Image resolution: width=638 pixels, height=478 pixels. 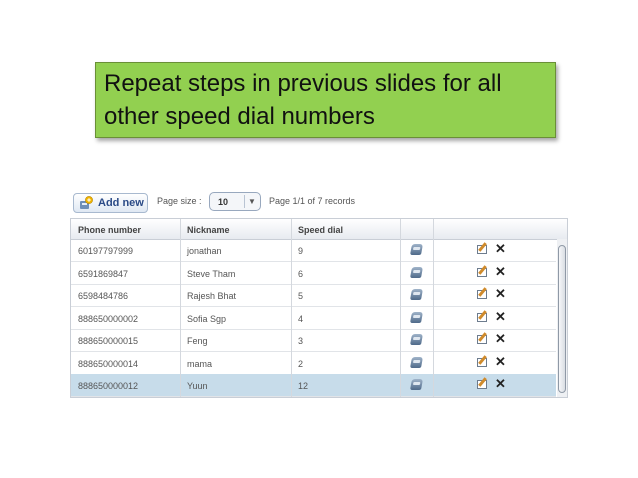 I want to click on cell-nickname: Steve Tham, so click(x=211, y=273).